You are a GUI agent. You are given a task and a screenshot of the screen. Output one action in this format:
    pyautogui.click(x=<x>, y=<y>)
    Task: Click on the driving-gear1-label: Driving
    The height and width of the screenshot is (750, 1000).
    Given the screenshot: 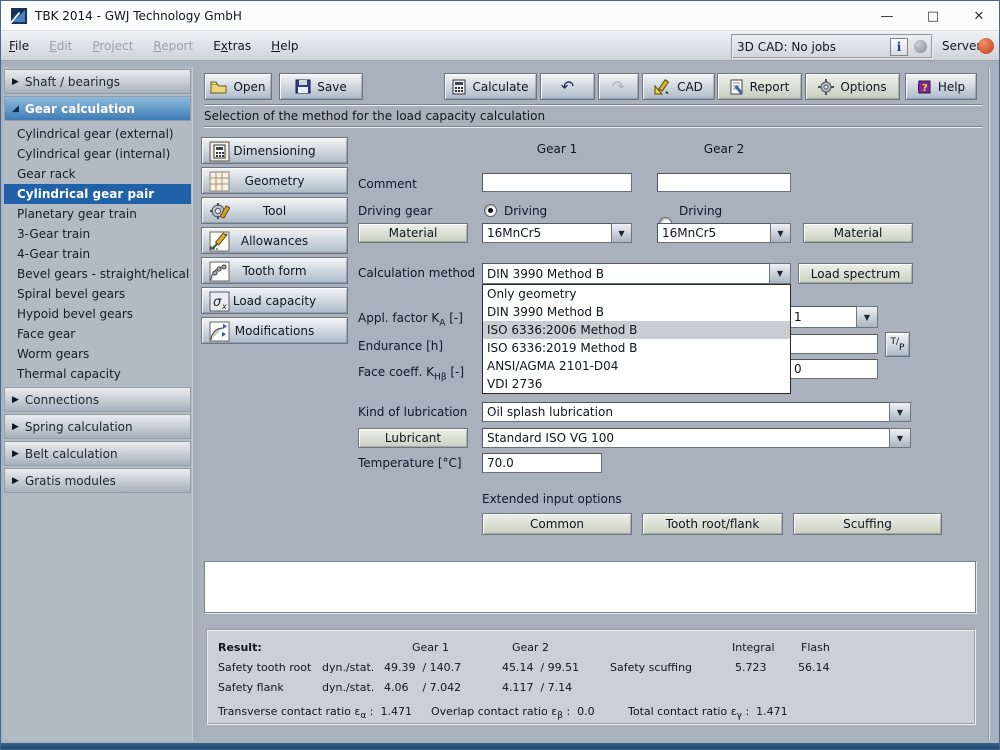 What is the action you would take?
    pyautogui.click(x=526, y=211)
    